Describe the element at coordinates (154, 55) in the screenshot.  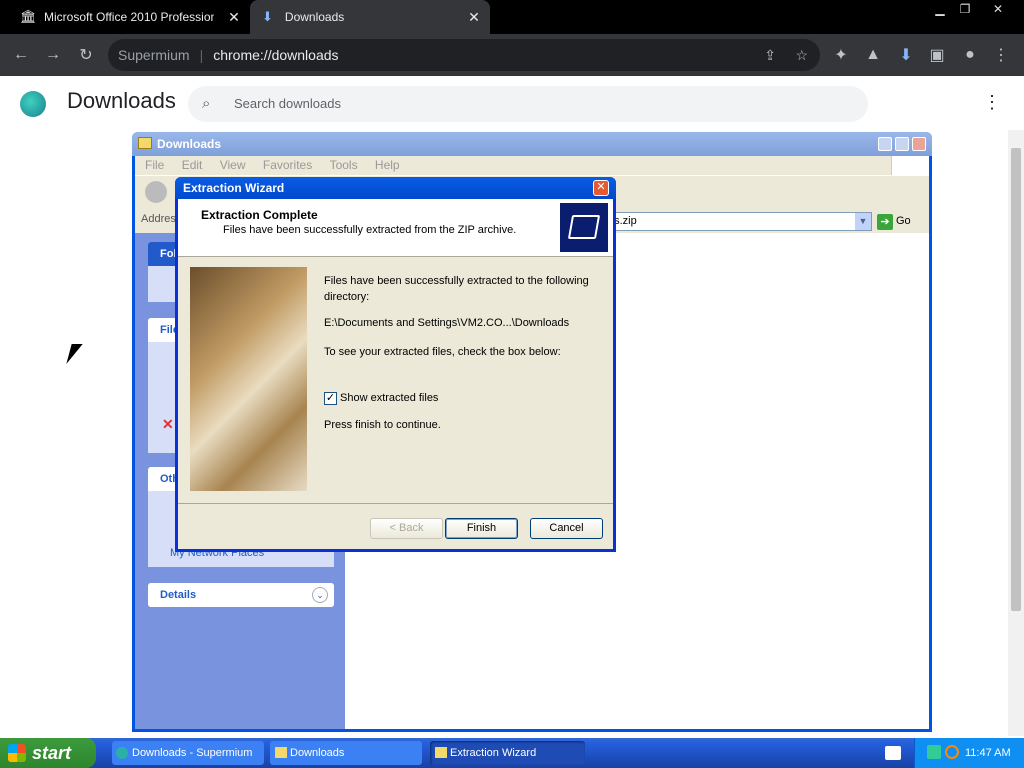
I see `browser-brand: Supermium` at that location.